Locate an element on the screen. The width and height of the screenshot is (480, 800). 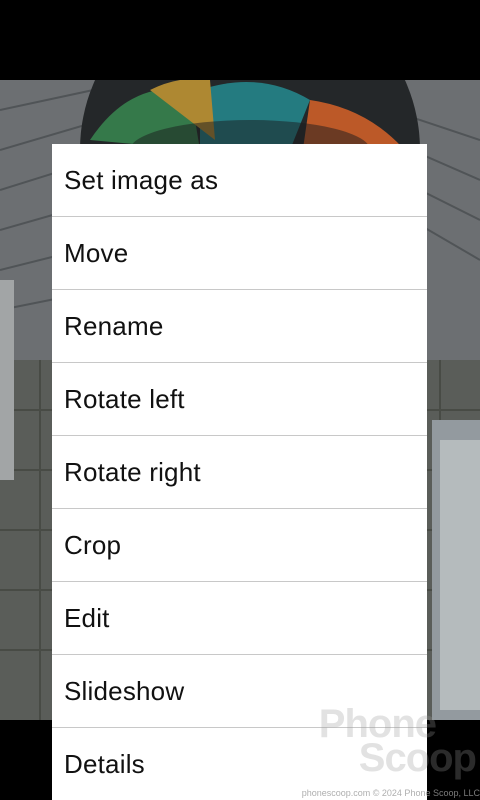
menu-item-crop: Crop is located at coordinates (239, 545).